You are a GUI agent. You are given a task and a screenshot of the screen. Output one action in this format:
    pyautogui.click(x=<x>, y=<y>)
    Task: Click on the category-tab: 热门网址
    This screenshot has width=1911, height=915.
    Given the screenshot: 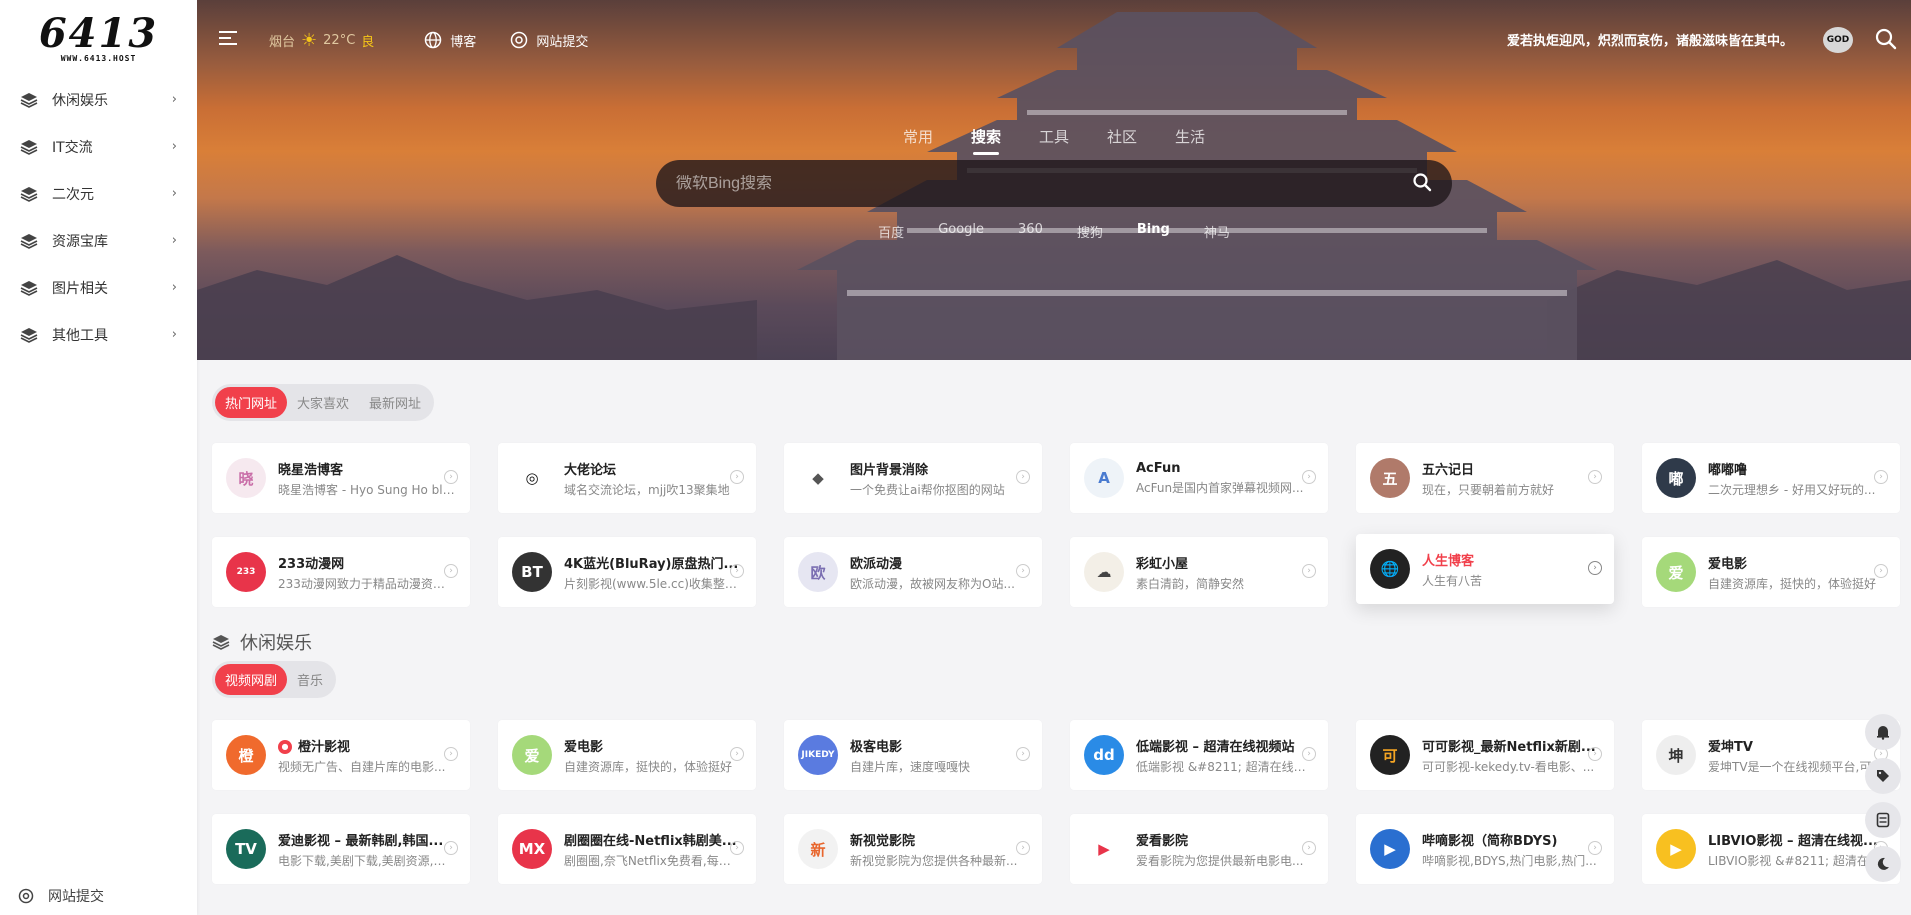 What is the action you would take?
    pyautogui.click(x=251, y=402)
    